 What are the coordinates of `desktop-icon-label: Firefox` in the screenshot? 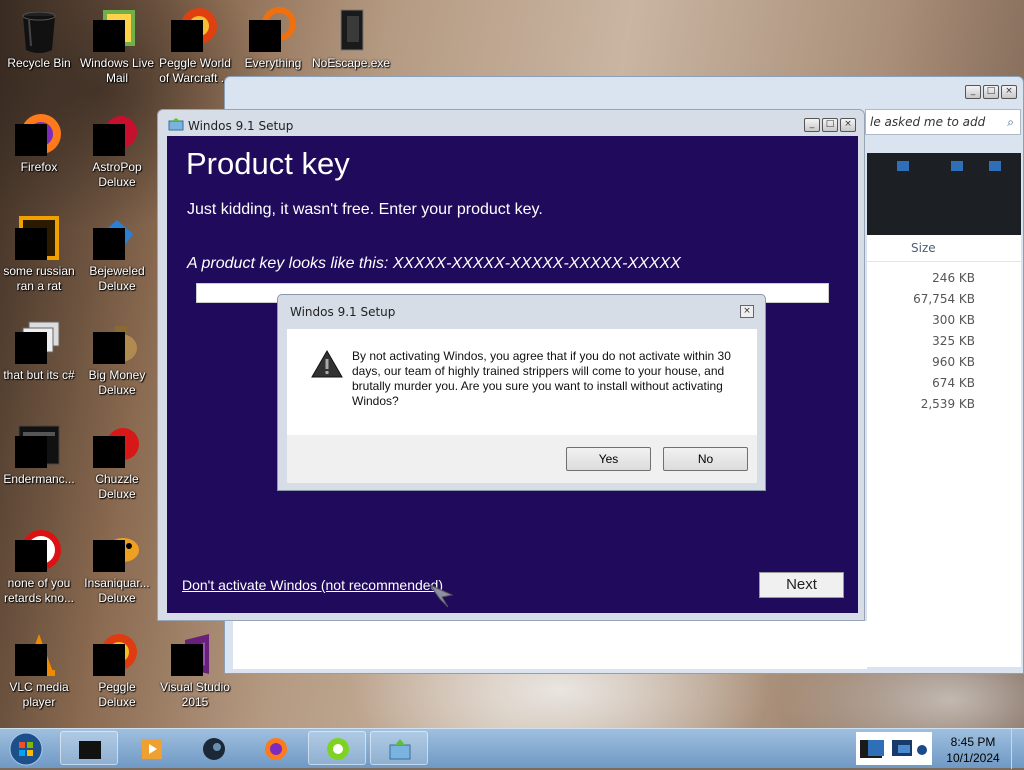 It's located at (39, 167).